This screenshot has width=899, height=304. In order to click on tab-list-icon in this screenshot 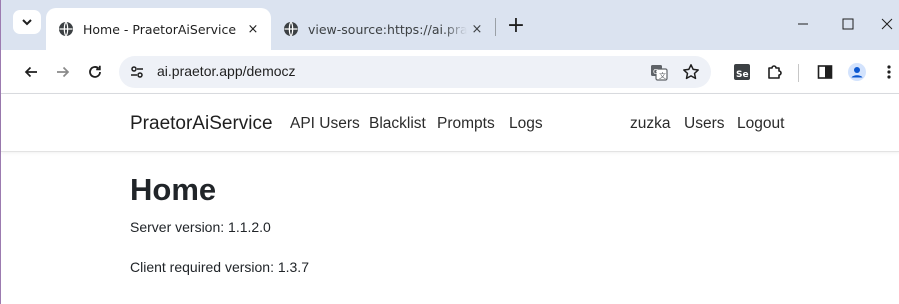, I will do `click(27, 22)`.